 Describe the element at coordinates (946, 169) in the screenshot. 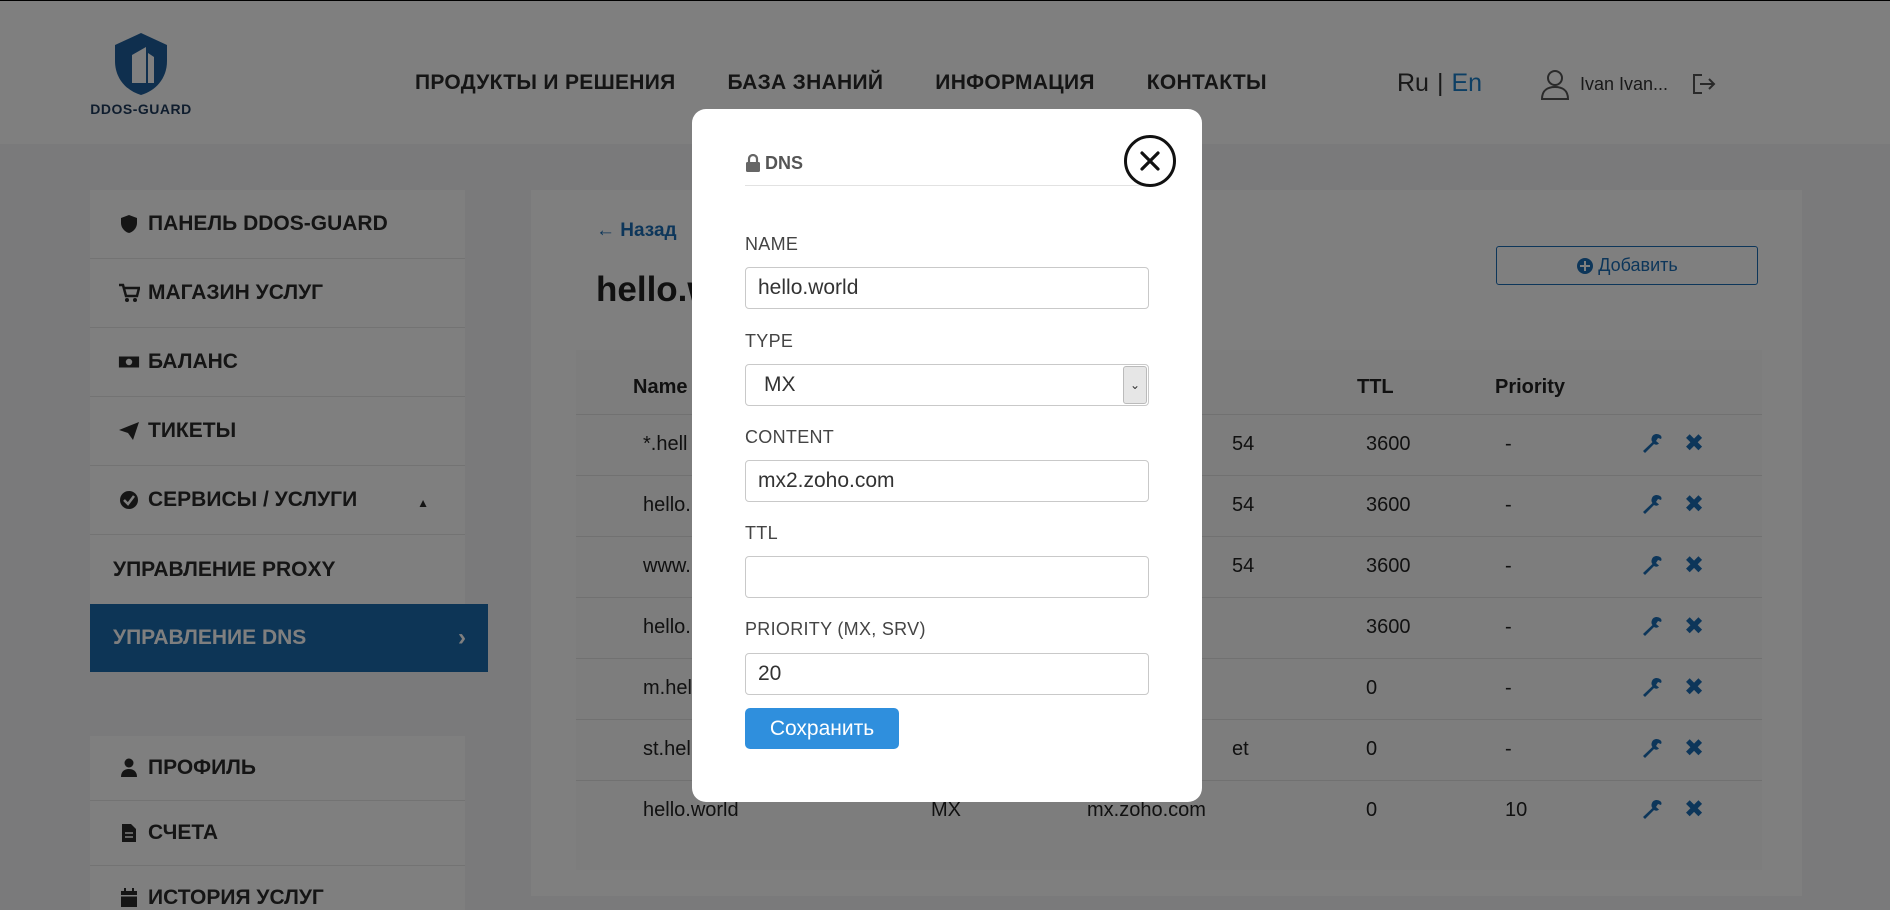

I see `modal-header: DNS` at that location.